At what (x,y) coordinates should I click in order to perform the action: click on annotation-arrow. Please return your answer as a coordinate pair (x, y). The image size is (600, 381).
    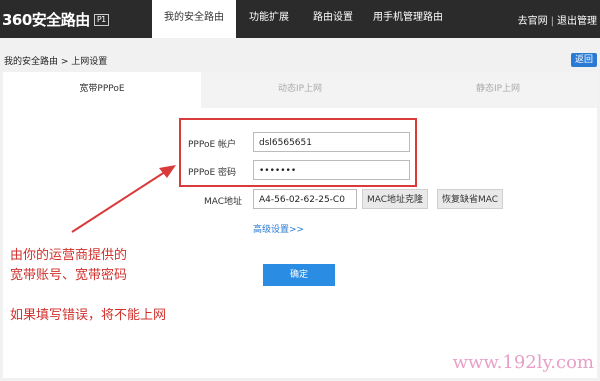
    Looking at the image, I should click on (123, 199).